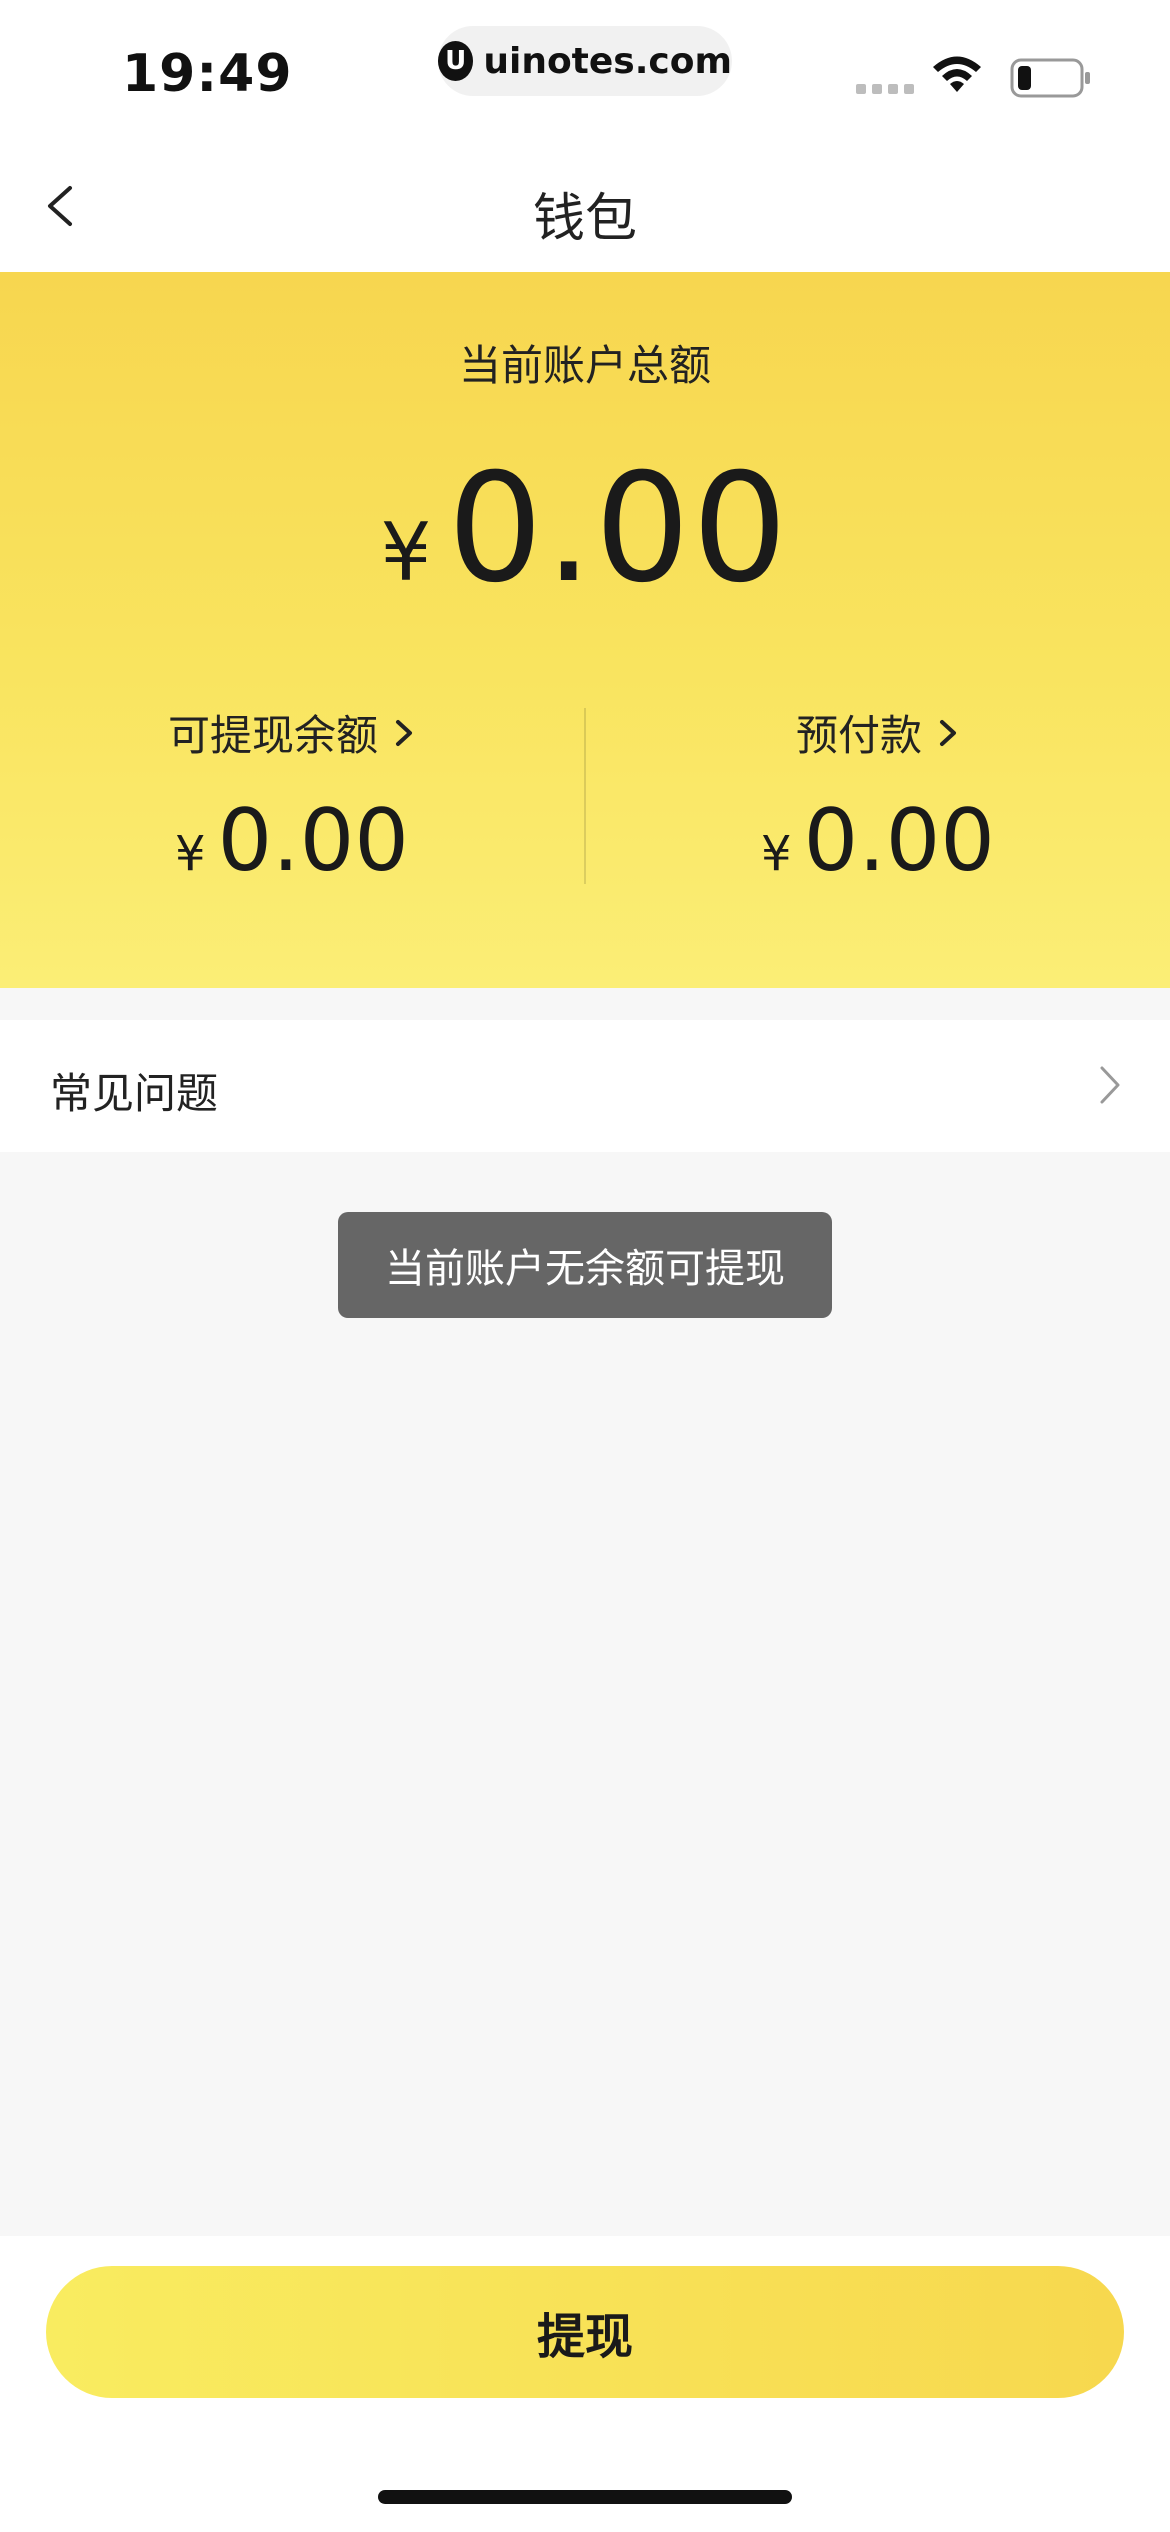  I want to click on prepaid-balance: 预付款 ¥ 0.00, so click(878, 796).